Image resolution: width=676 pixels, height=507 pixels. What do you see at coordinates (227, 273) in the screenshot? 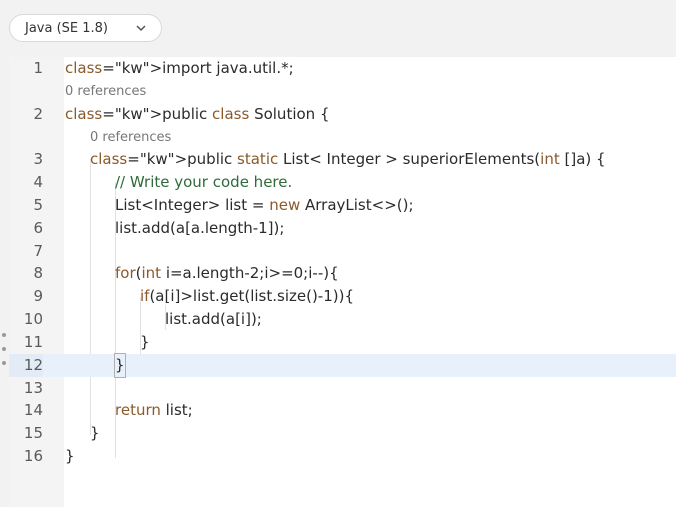
I see `line-text: for(int i=a.length-2;i>=0;i--){` at bounding box center [227, 273].